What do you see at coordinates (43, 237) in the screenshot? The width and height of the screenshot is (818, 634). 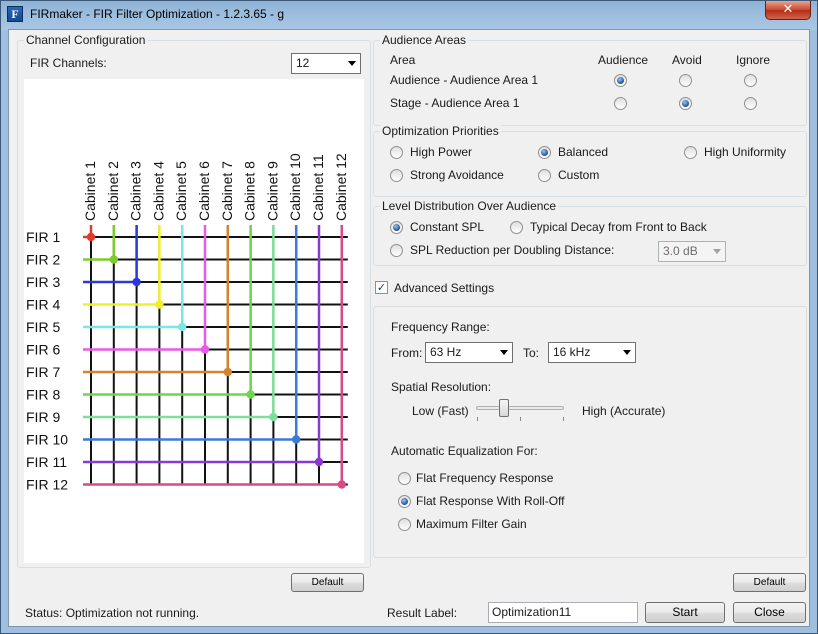 I see `fir-label: FIR 1` at bounding box center [43, 237].